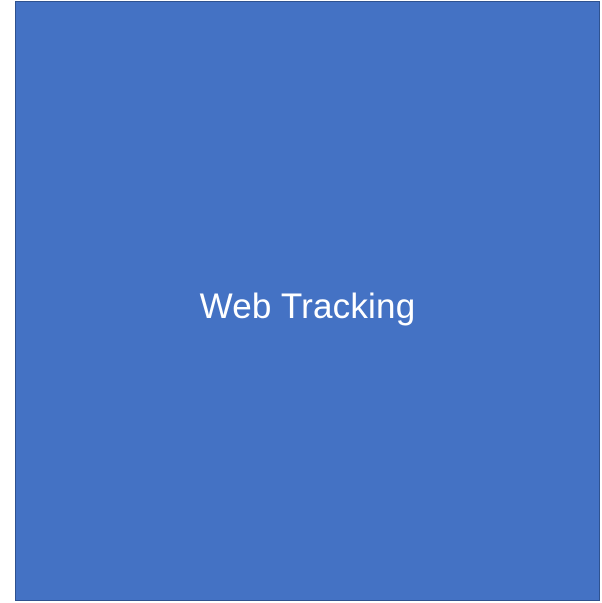 The width and height of the screenshot is (602, 603). Describe the element at coordinates (307, 306) in the screenshot. I see `block-label: Web Tracking` at that location.